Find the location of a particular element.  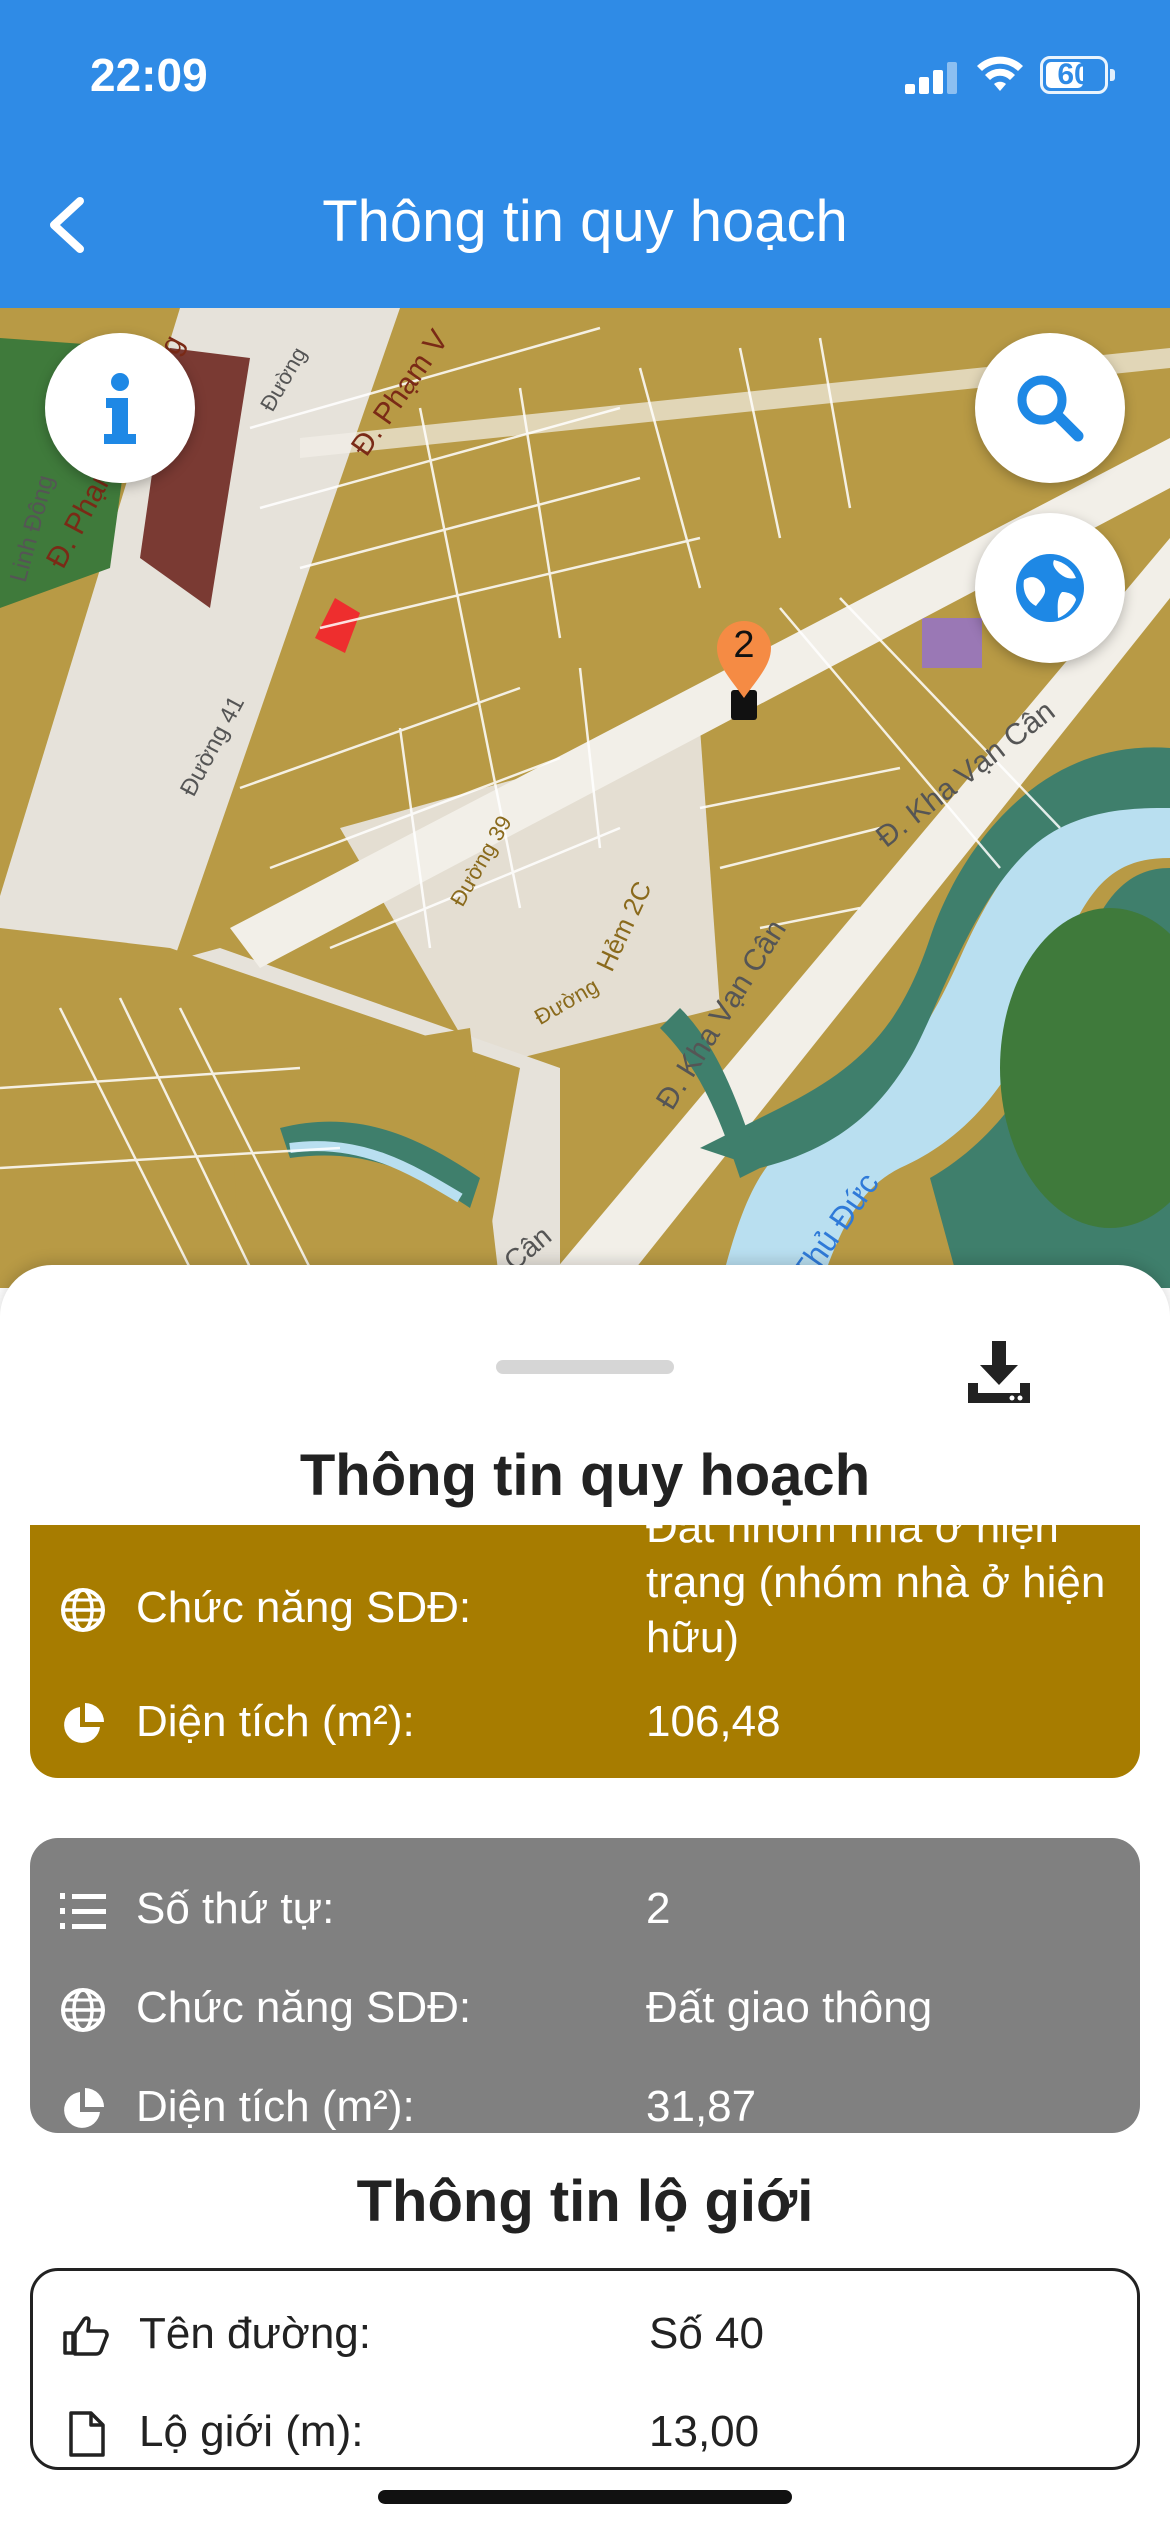

info-icon is located at coordinates (120, 408).